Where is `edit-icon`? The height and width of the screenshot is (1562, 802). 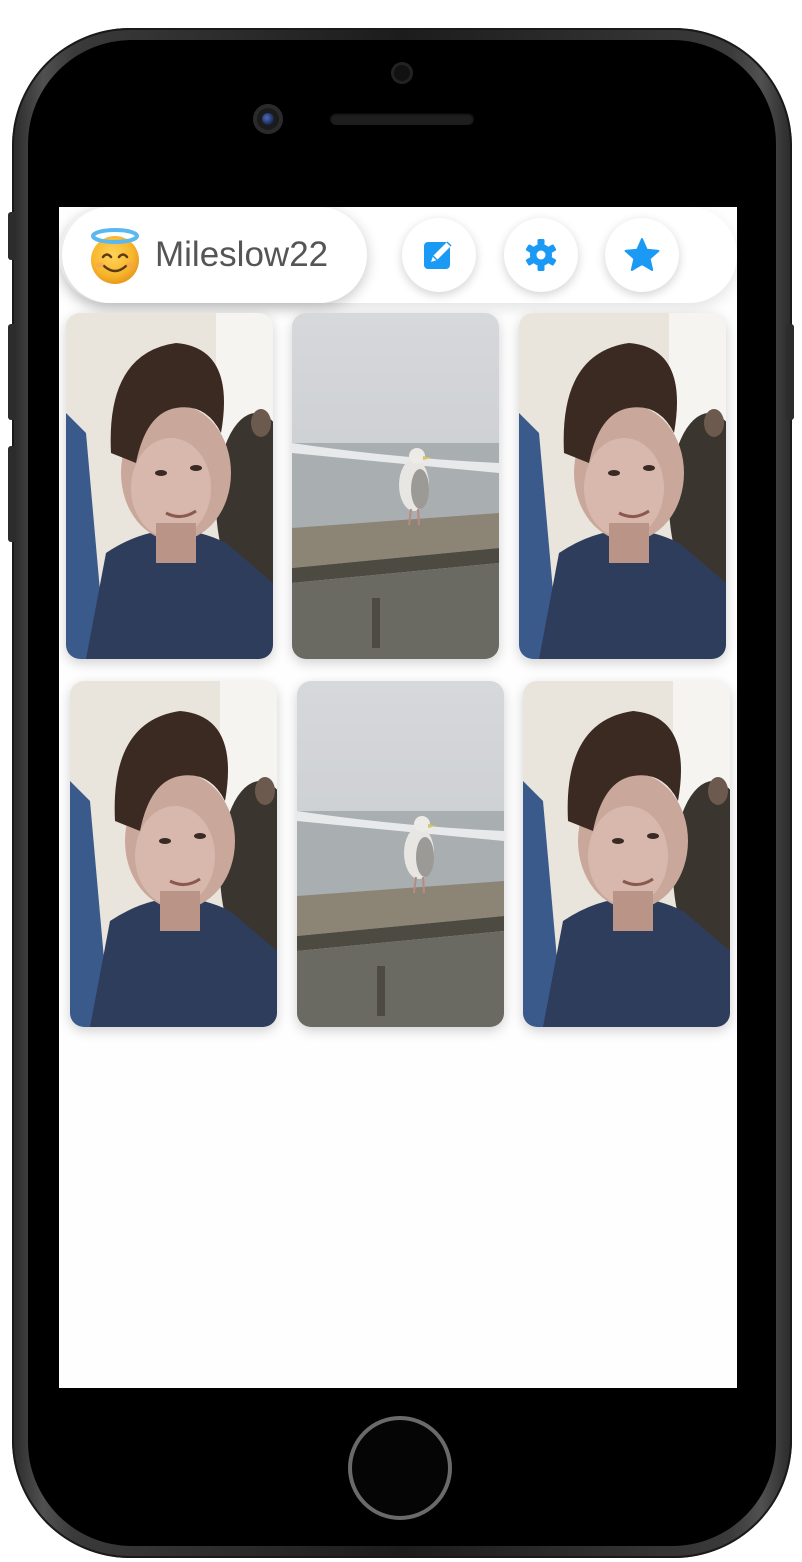
edit-icon is located at coordinates (438, 255).